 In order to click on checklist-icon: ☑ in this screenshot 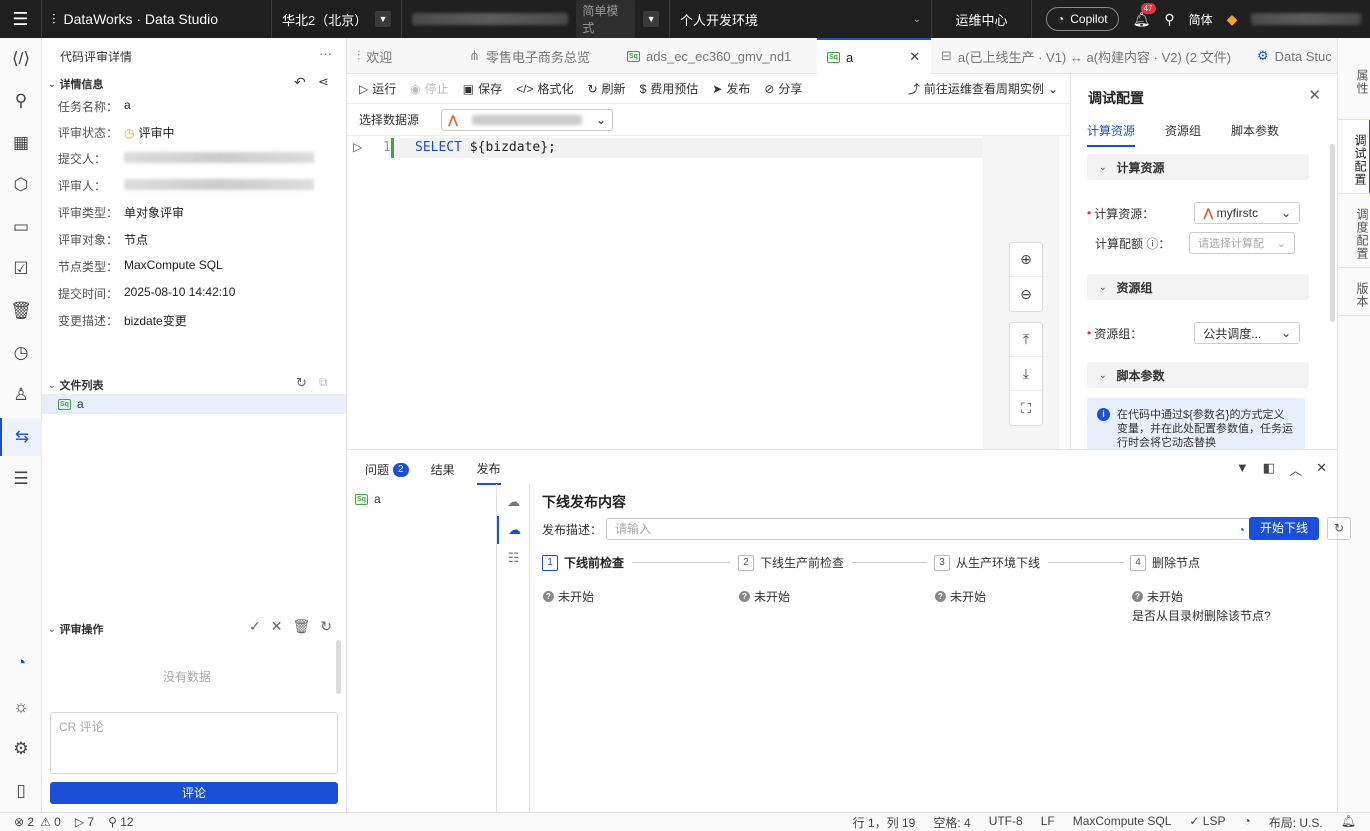, I will do `click(21, 269)`.